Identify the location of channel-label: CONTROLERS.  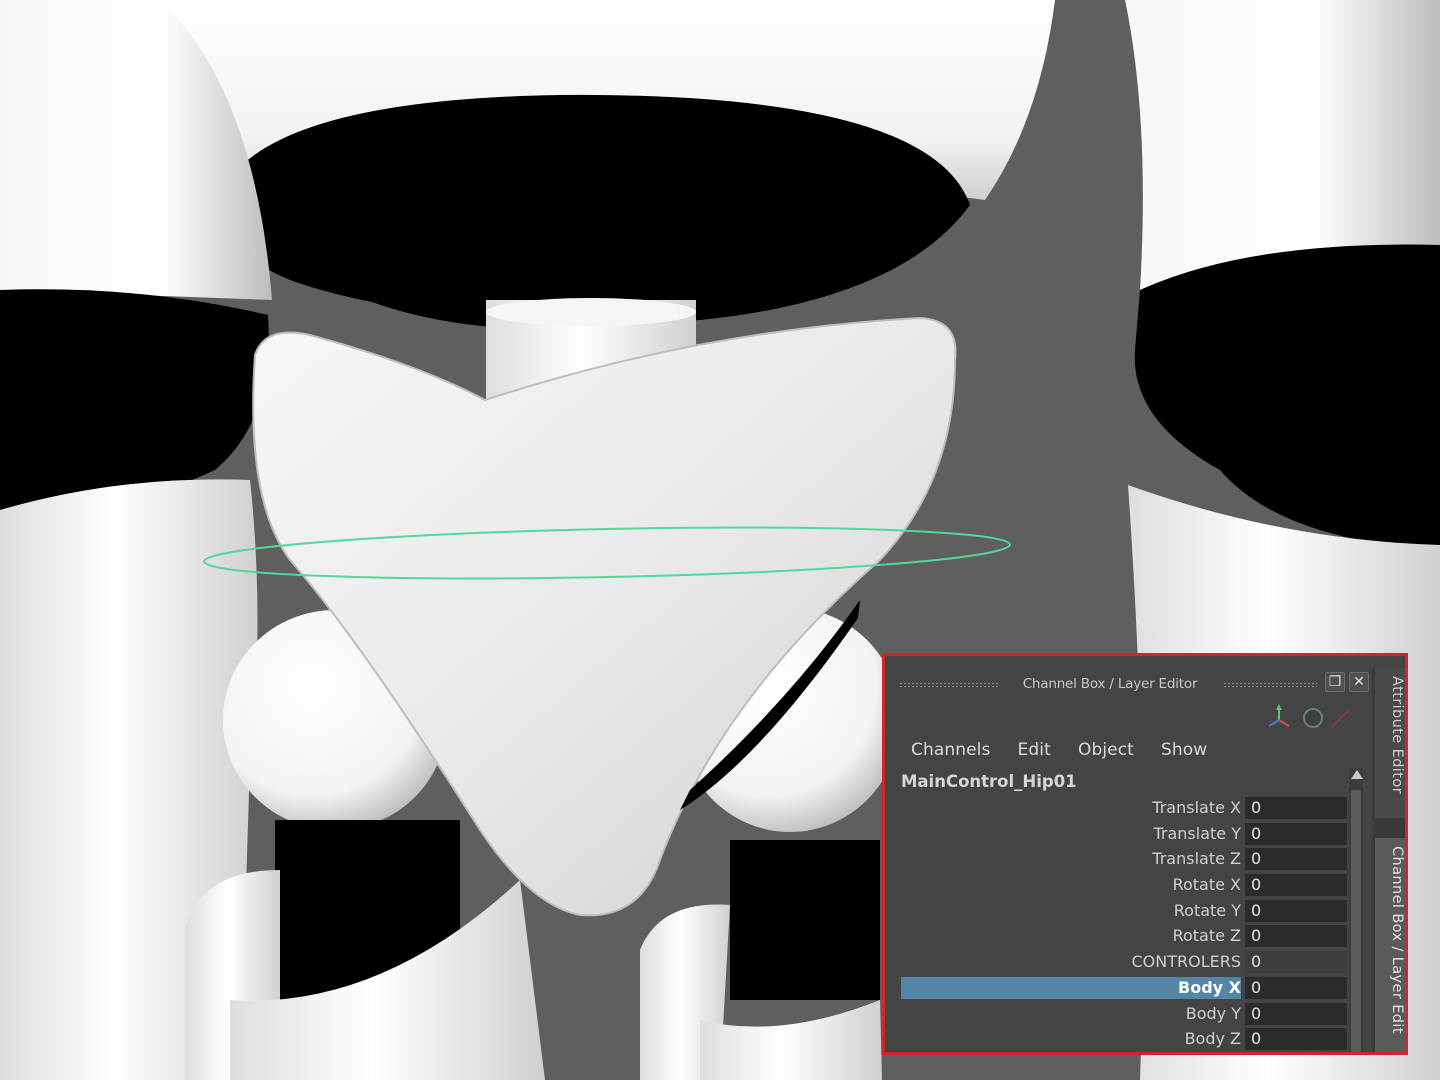
(1186, 961).